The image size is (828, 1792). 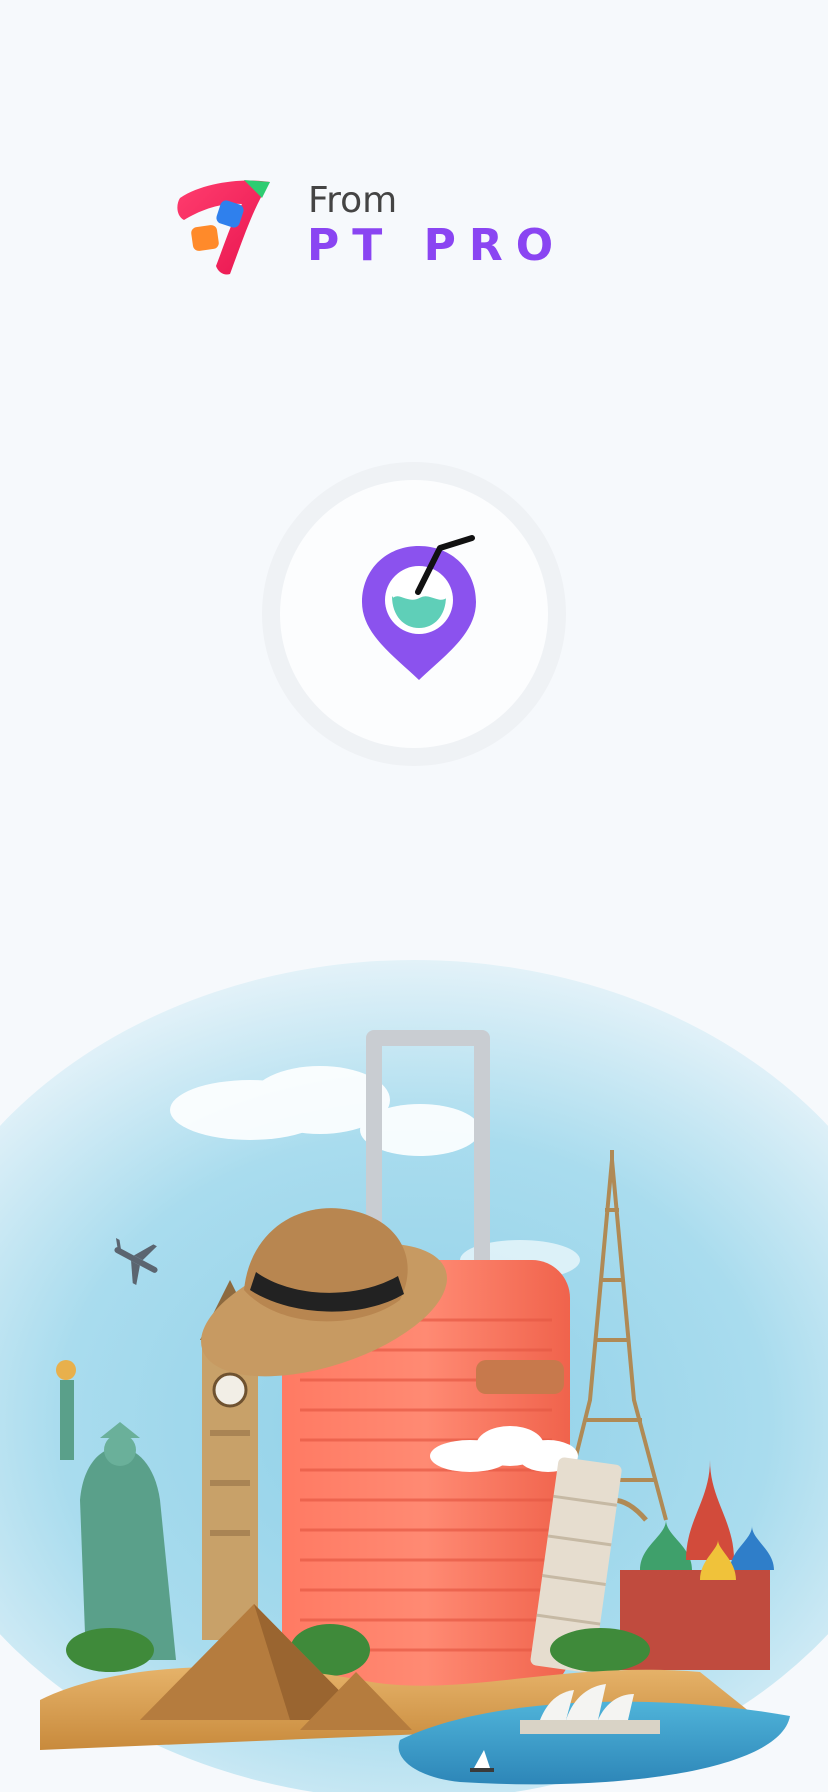 I want to click on company-name: PT PRO, so click(x=437, y=245).